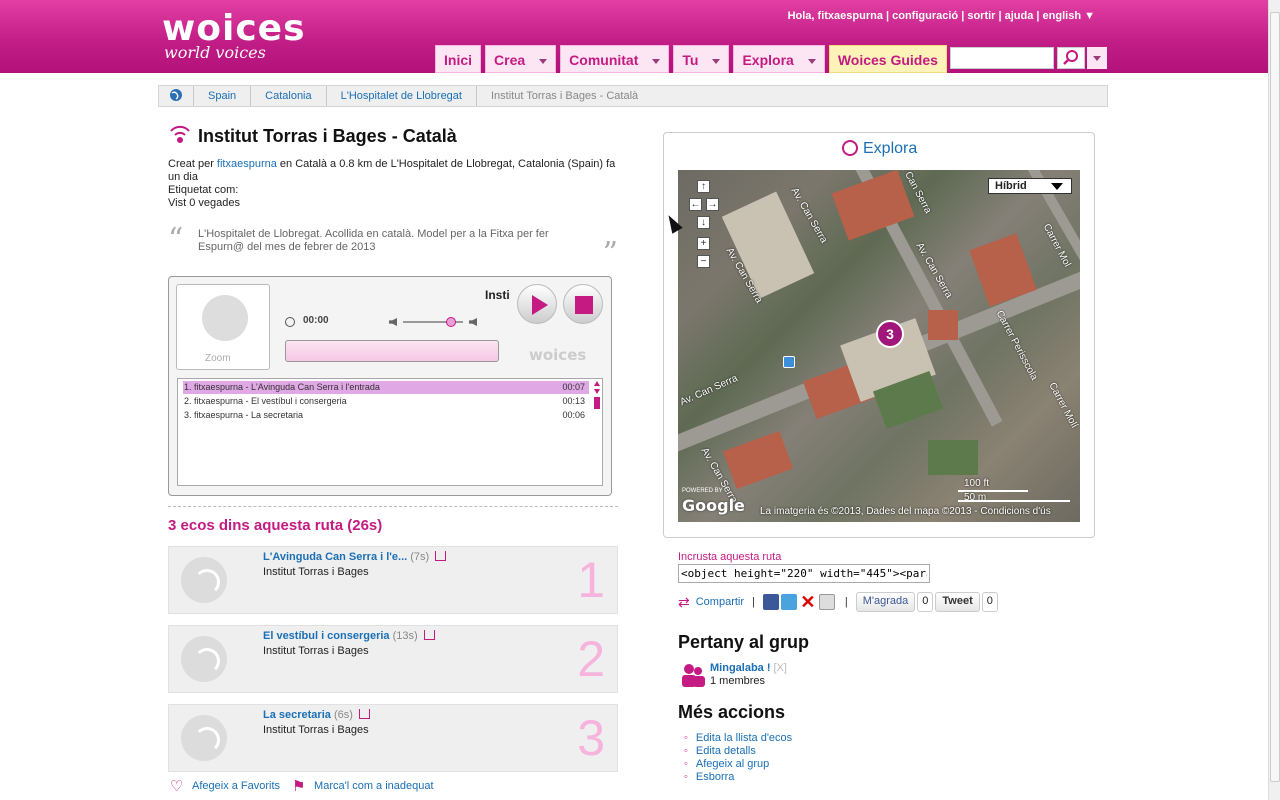  I want to click on tweet-label: Tweet, so click(957, 601).